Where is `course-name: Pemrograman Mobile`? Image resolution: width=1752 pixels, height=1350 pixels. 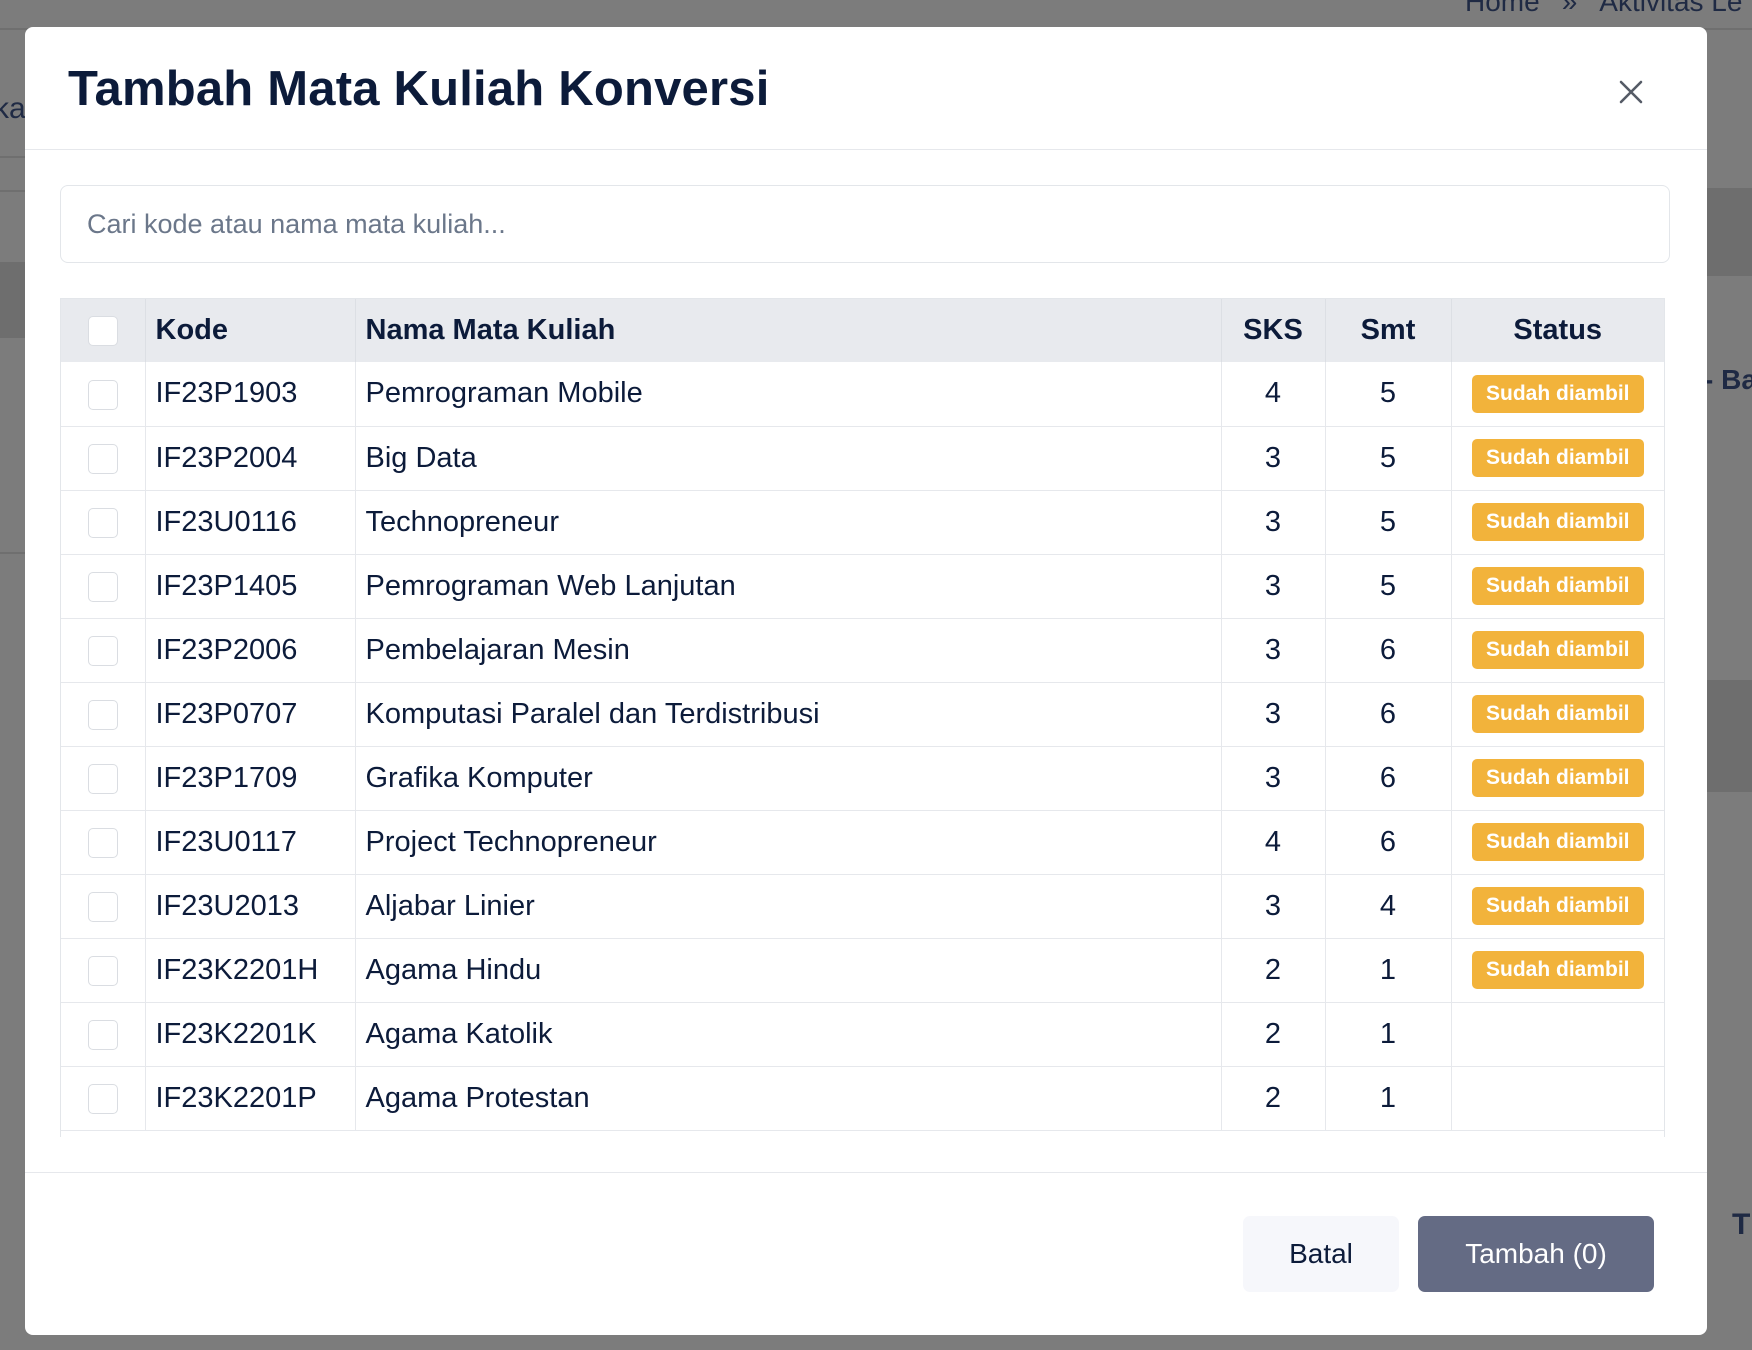
course-name: Pemrograman Mobile is located at coordinates (788, 394).